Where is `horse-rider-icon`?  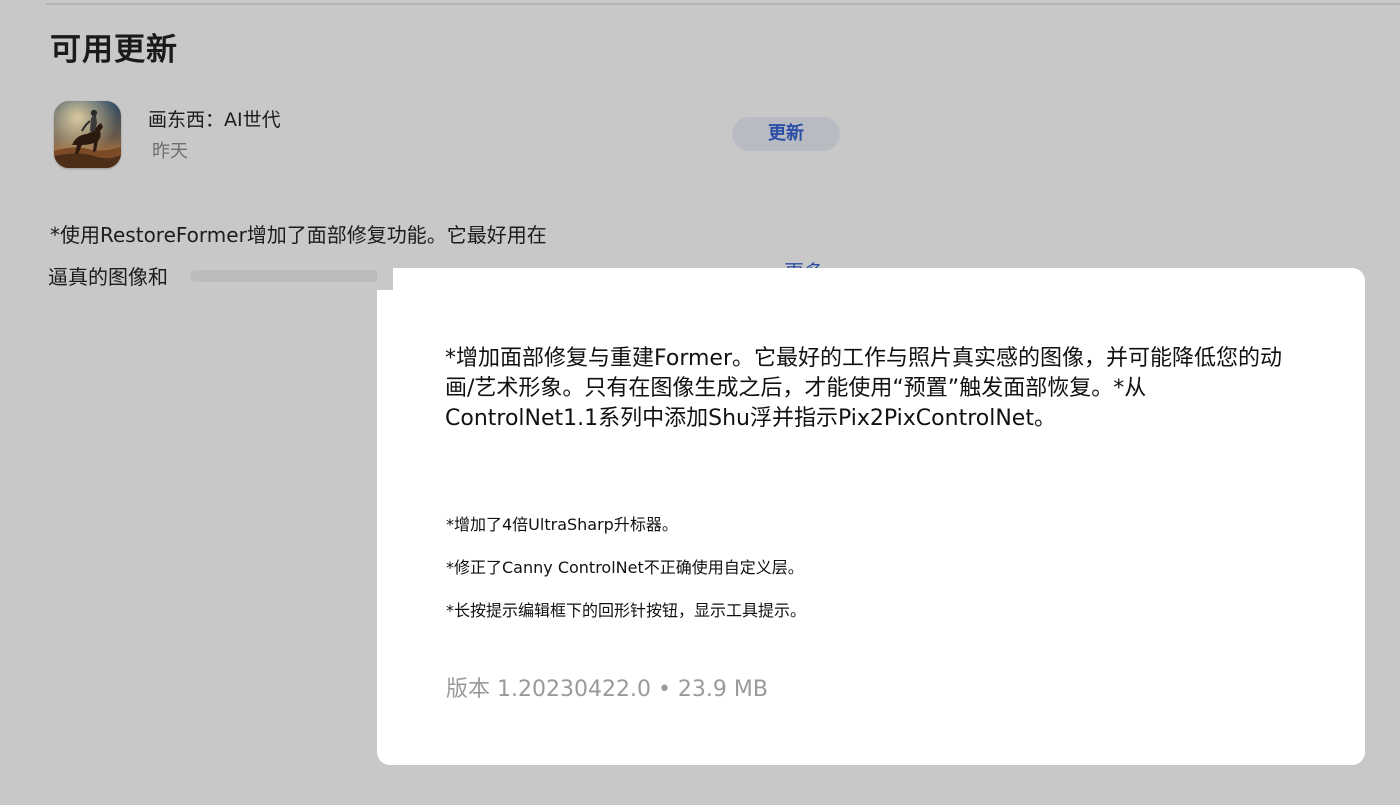 horse-rider-icon is located at coordinates (87, 134).